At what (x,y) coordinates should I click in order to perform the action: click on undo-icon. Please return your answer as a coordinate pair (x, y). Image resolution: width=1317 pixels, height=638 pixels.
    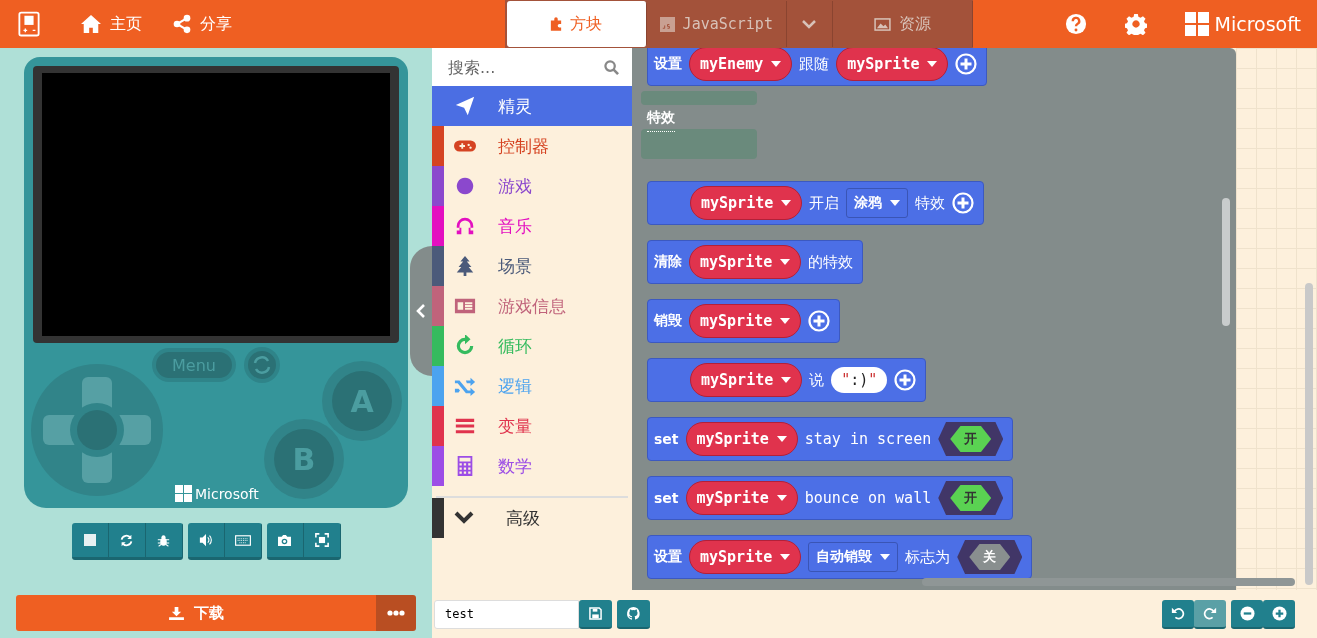
    Looking at the image, I should click on (1178, 613).